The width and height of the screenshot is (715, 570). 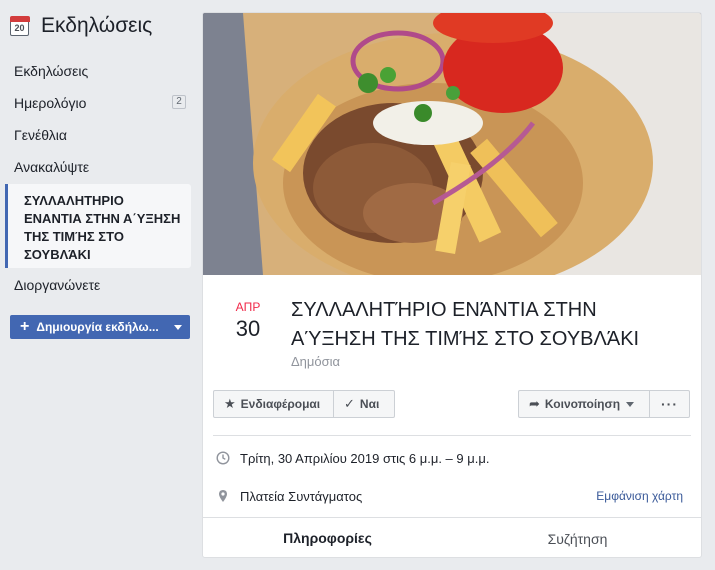 I want to click on event-date-day: 30, so click(x=248, y=328).